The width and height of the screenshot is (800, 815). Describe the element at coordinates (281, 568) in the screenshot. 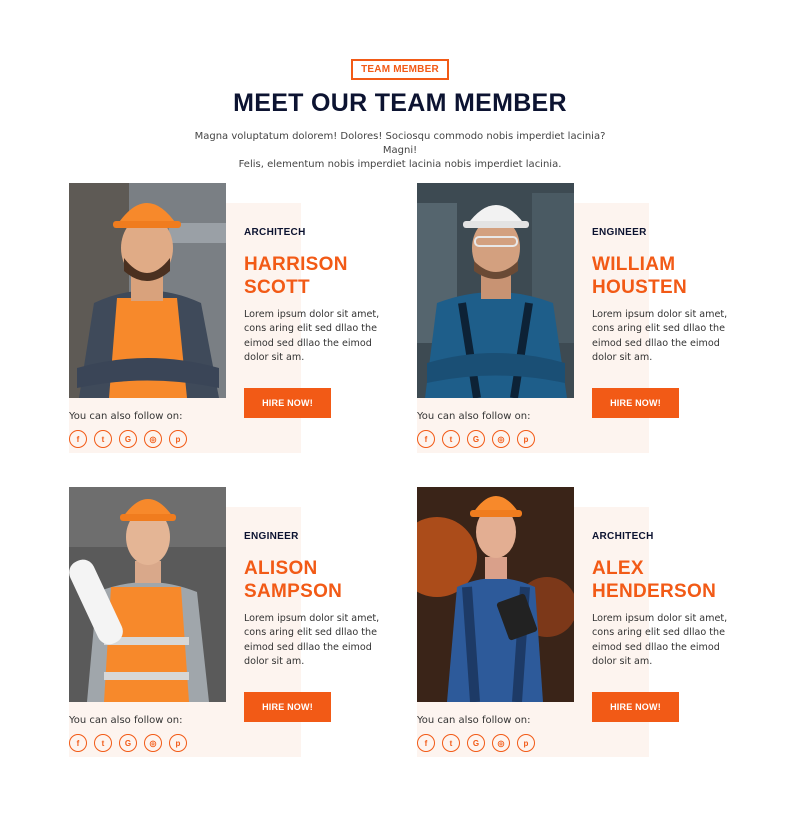

I see `member-name-line-1: ALISON` at that location.